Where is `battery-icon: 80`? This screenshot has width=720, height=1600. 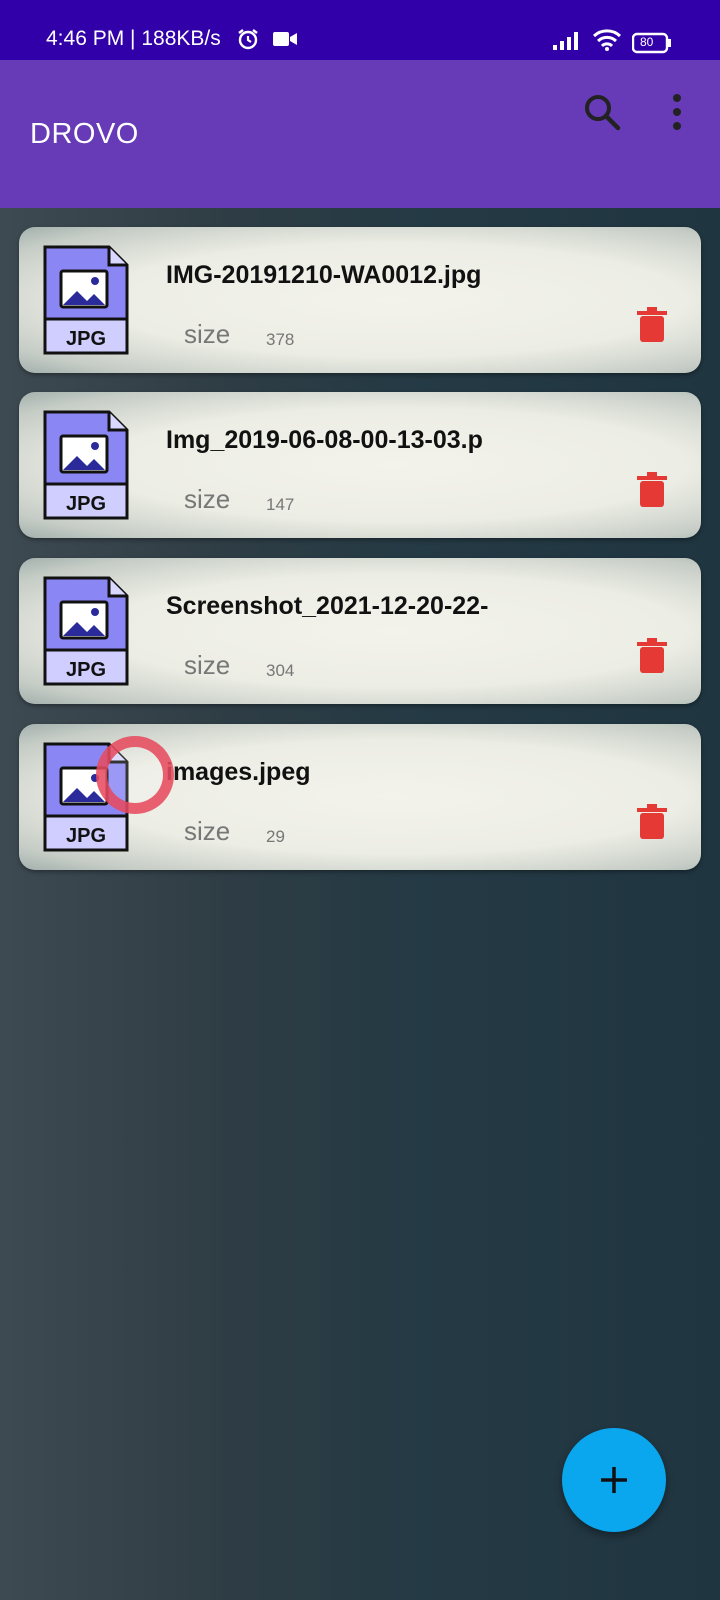 battery-icon: 80 is located at coordinates (652, 43).